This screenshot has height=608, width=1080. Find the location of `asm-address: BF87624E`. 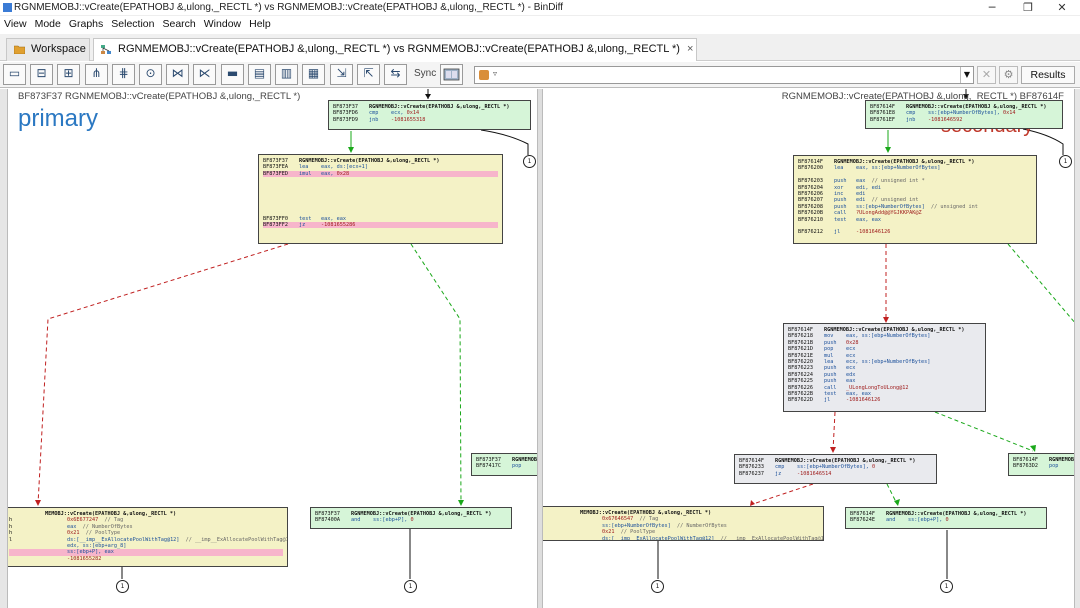

asm-address: BF87624E is located at coordinates (862, 520).